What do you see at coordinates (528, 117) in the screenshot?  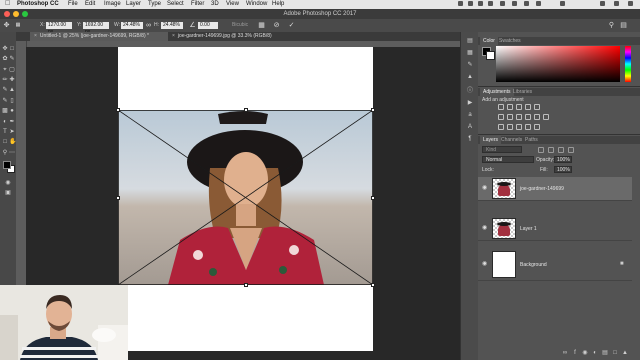 I see `photo-filter-icon` at bounding box center [528, 117].